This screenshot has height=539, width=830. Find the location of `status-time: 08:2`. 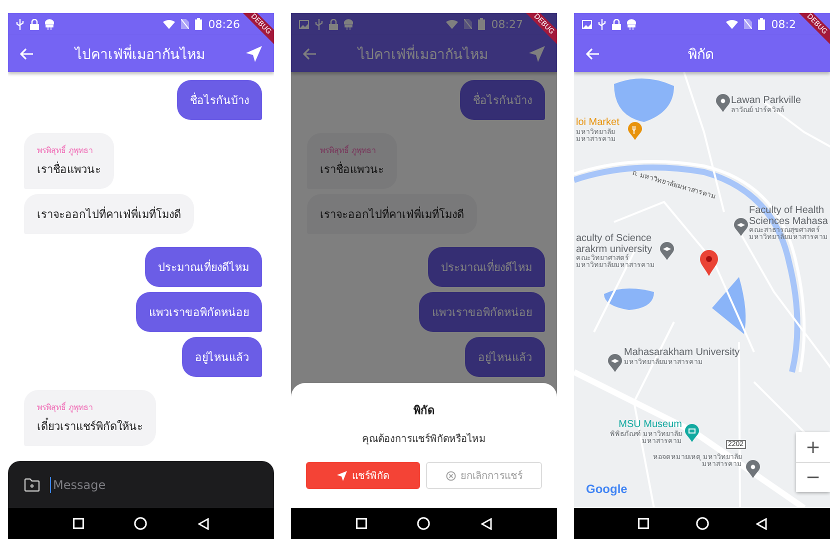

status-time: 08:2 is located at coordinates (783, 24).